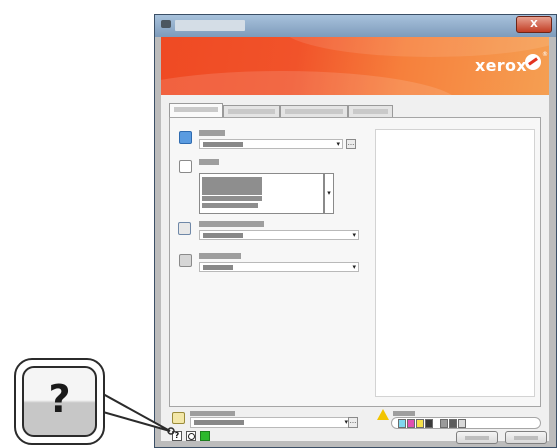 Image resolution: width=557 pixels, height=448 pixels. Describe the element at coordinates (533, 62) in the screenshot. I see `xerox-sphere-logo-icon` at that location.